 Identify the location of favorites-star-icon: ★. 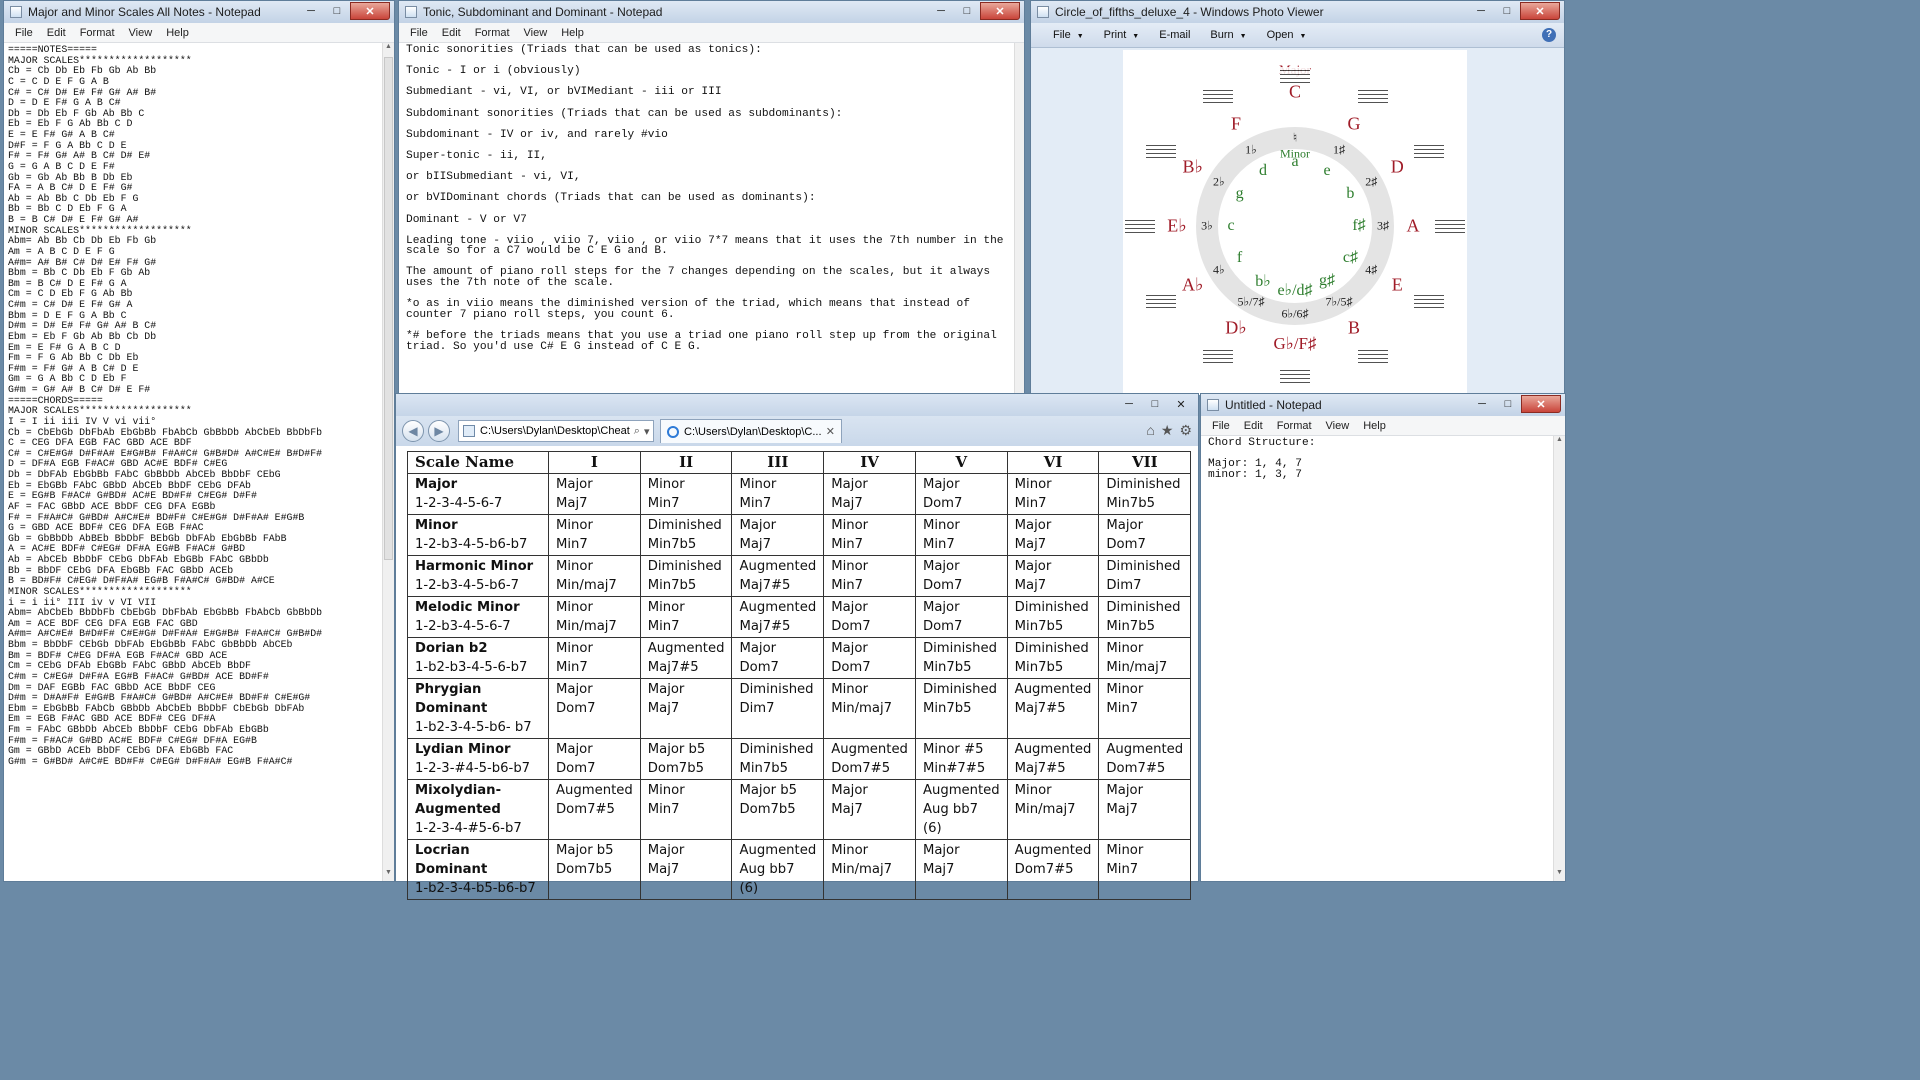
(1167, 430).